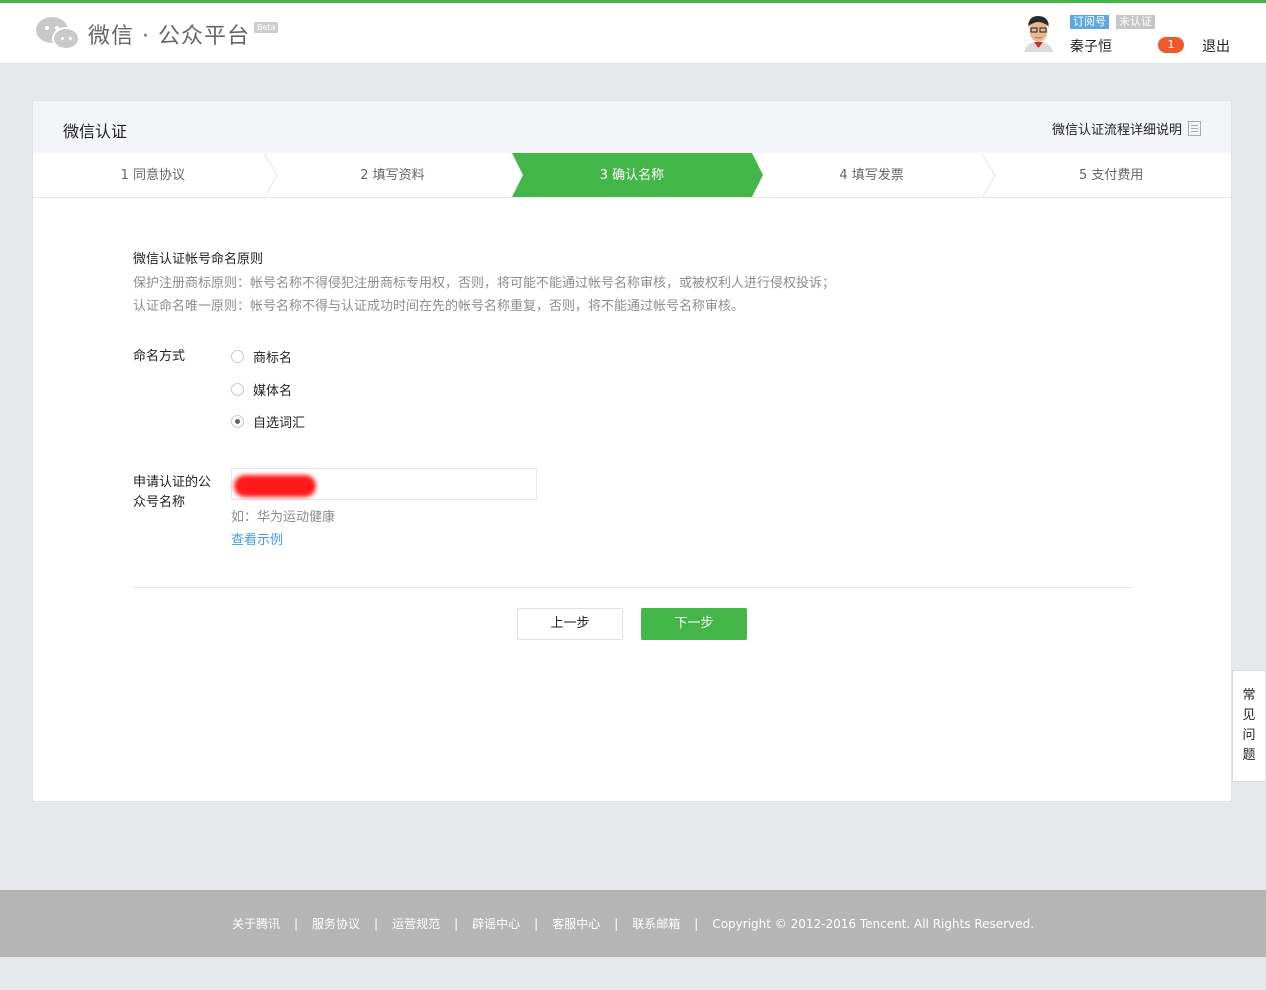 This screenshot has width=1266, height=990. What do you see at coordinates (633, 587) in the screenshot?
I see `form-divider` at bounding box center [633, 587].